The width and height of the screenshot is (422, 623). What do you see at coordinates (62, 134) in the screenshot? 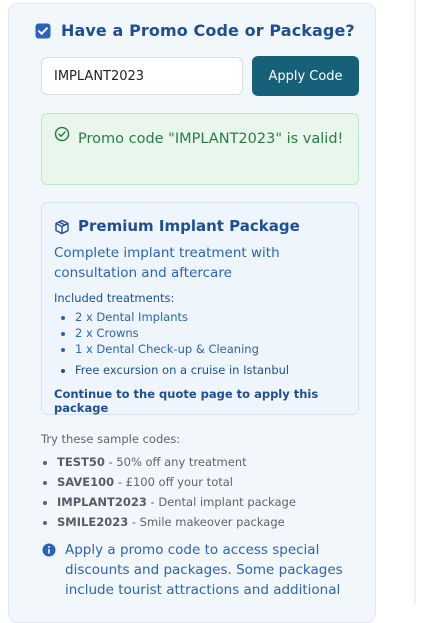
I see `check-circle-icon` at bounding box center [62, 134].